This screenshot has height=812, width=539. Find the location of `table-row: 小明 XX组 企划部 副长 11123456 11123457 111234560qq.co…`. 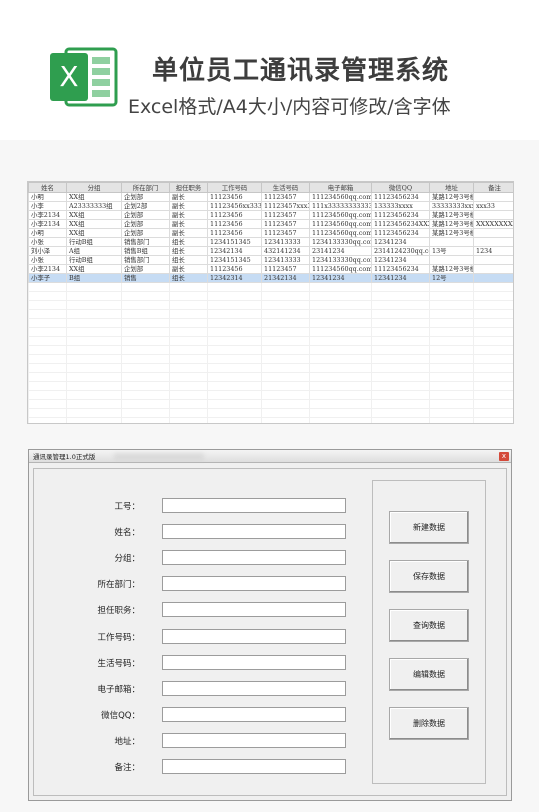

table-row: 小明 XX组 企划部 副长 11123456 11123457 111234560qq.co… is located at coordinates (270, 197).